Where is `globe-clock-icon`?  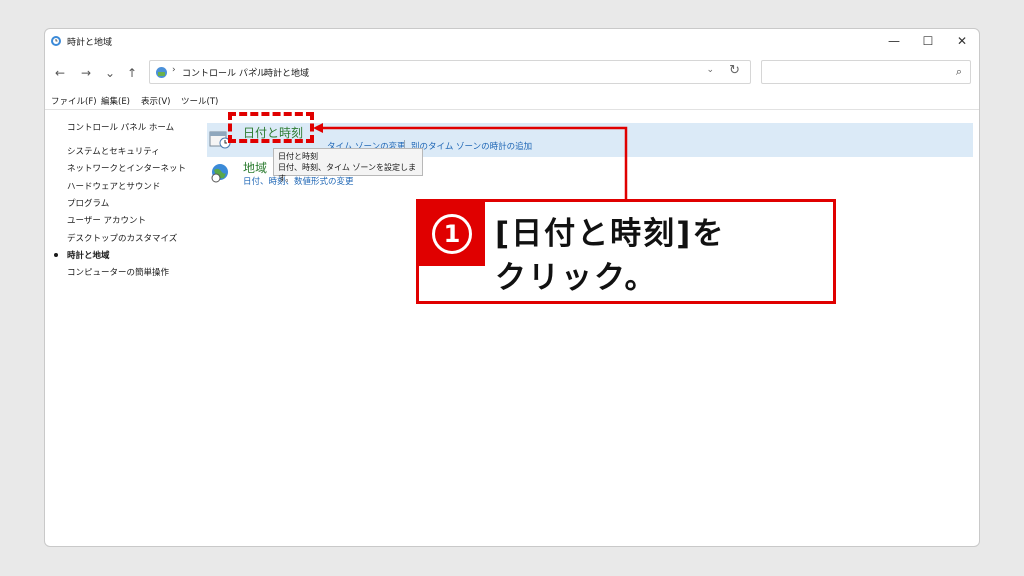
globe-clock-icon is located at coordinates (219, 173).